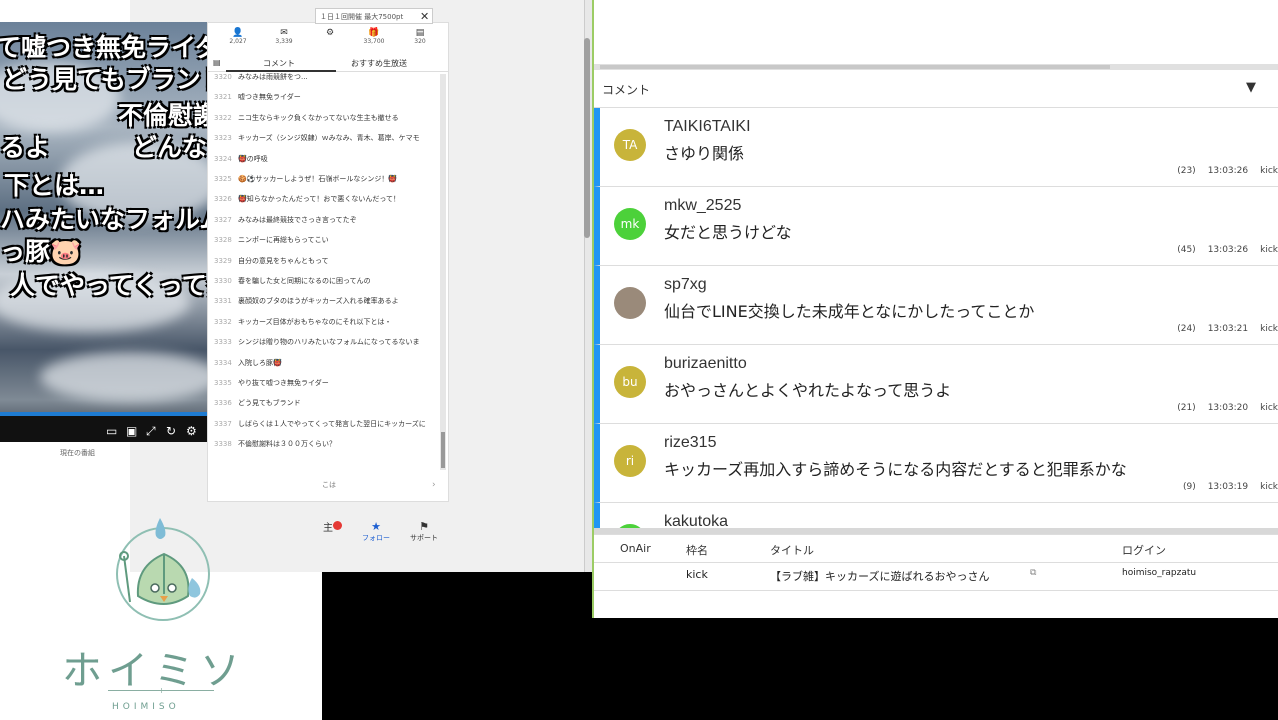 Image resolution: width=1278 pixels, height=720 pixels. What do you see at coordinates (327, 184) in the screenshot?
I see `nico-comment-row: 3325 🍪⚽サッカーしようぜ！石嶺ボールなシンジ！👹` at bounding box center [327, 184].